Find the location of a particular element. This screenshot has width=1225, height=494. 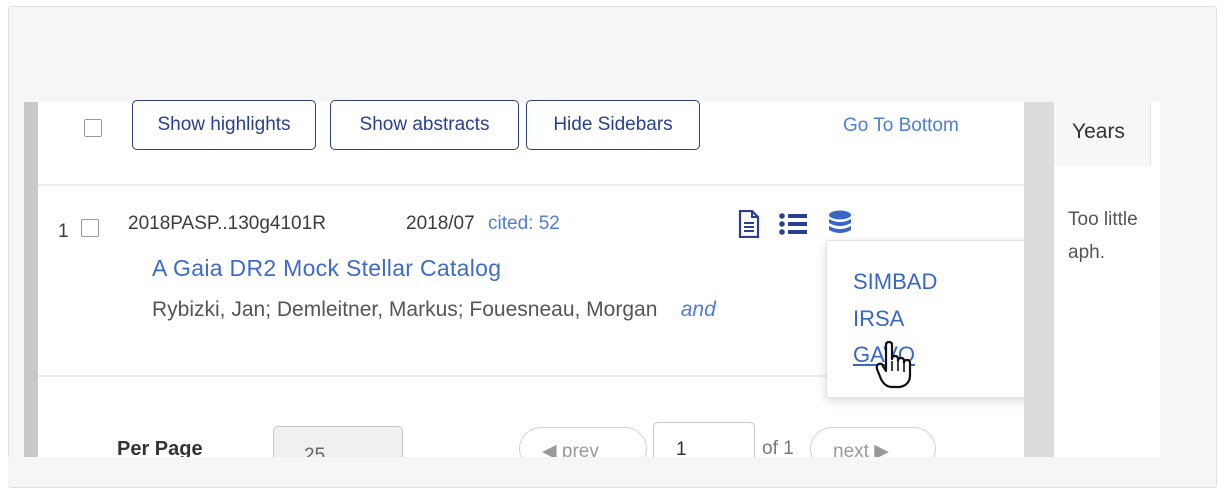

result-title-link: A Gaia DR2 Mock Stellar Catalog is located at coordinates (326, 268).